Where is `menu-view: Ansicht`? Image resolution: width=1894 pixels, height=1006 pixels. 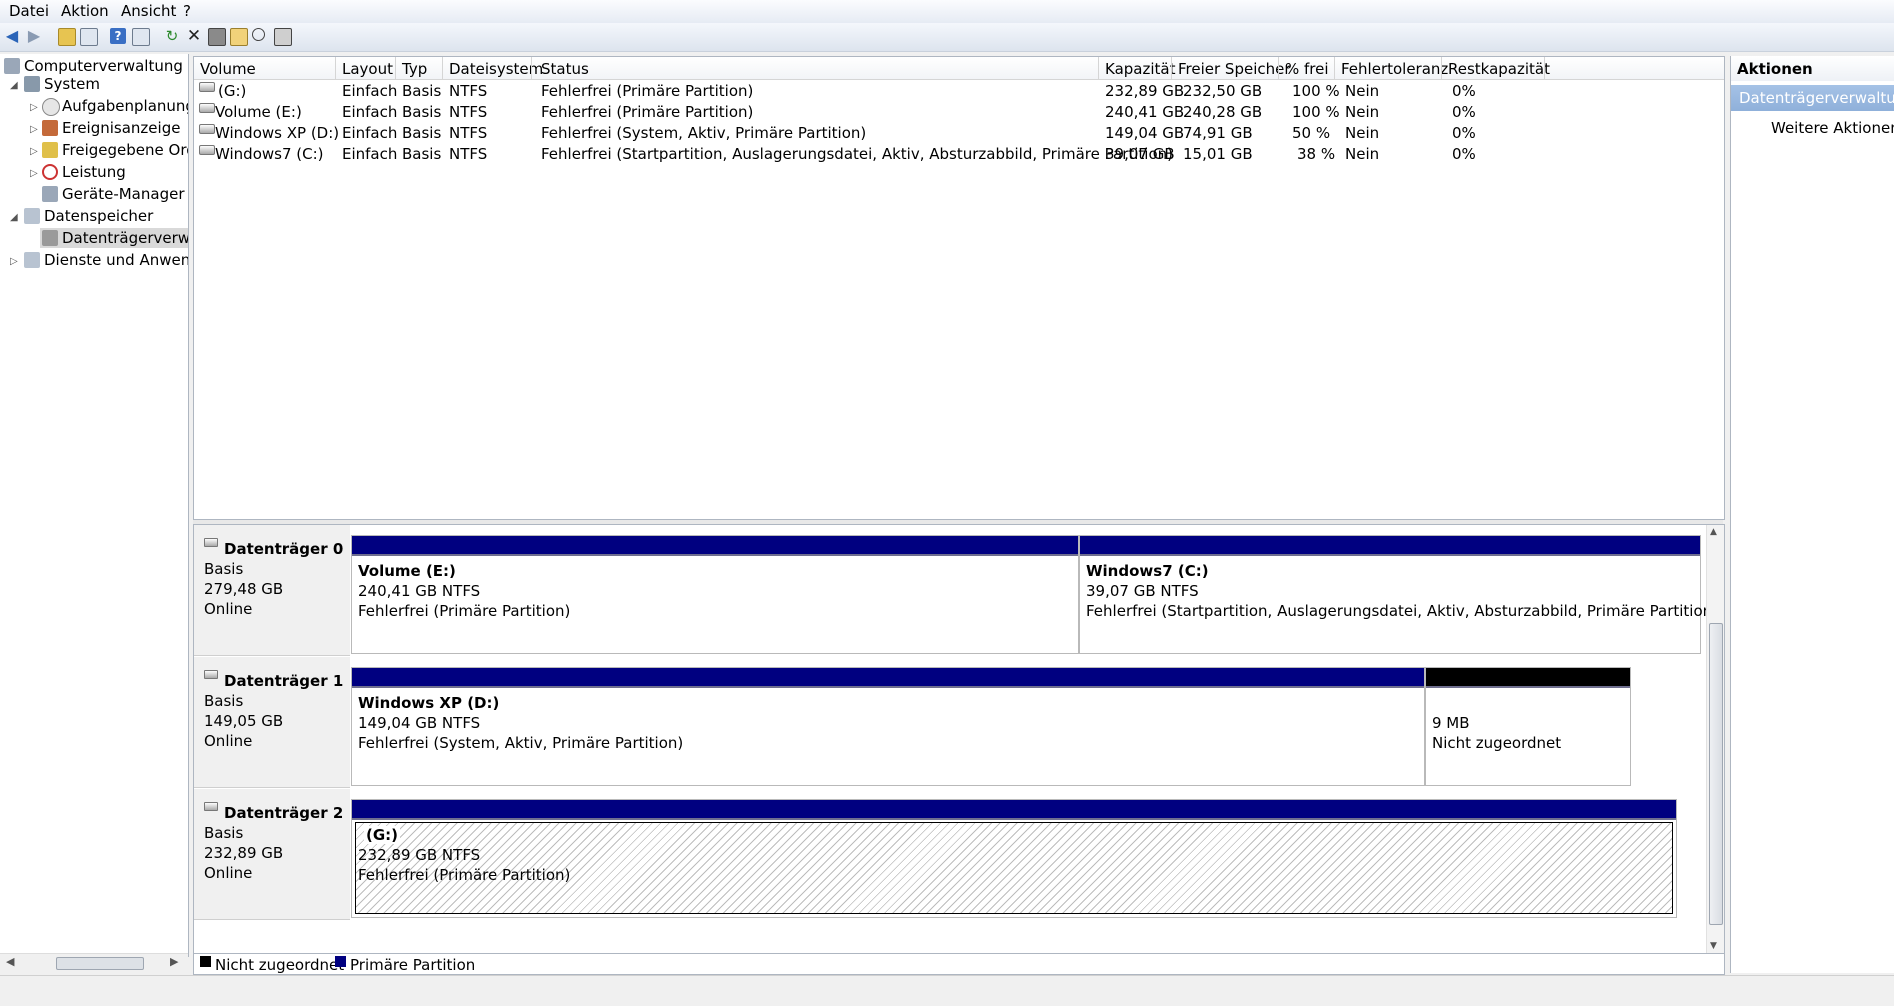
menu-view: Ansicht is located at coordinates (148, 11).